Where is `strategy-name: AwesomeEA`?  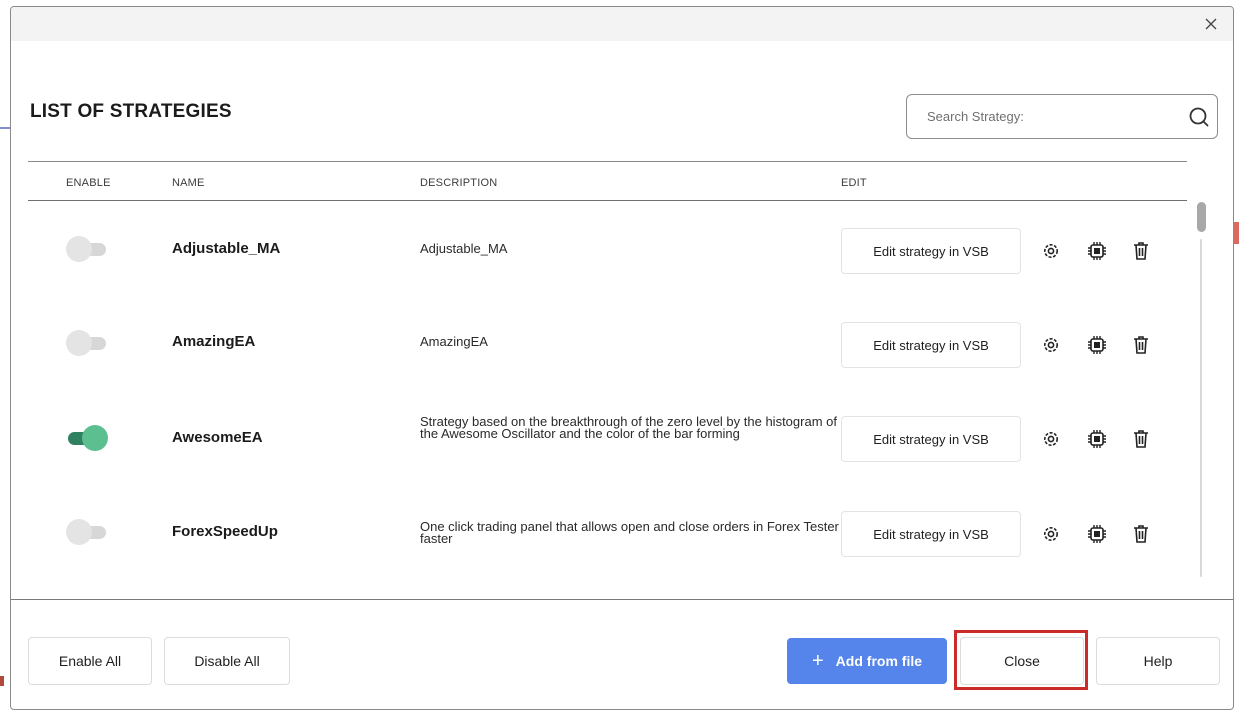
strategy-name: AwesomeEA is located at coordinates (217, 437).